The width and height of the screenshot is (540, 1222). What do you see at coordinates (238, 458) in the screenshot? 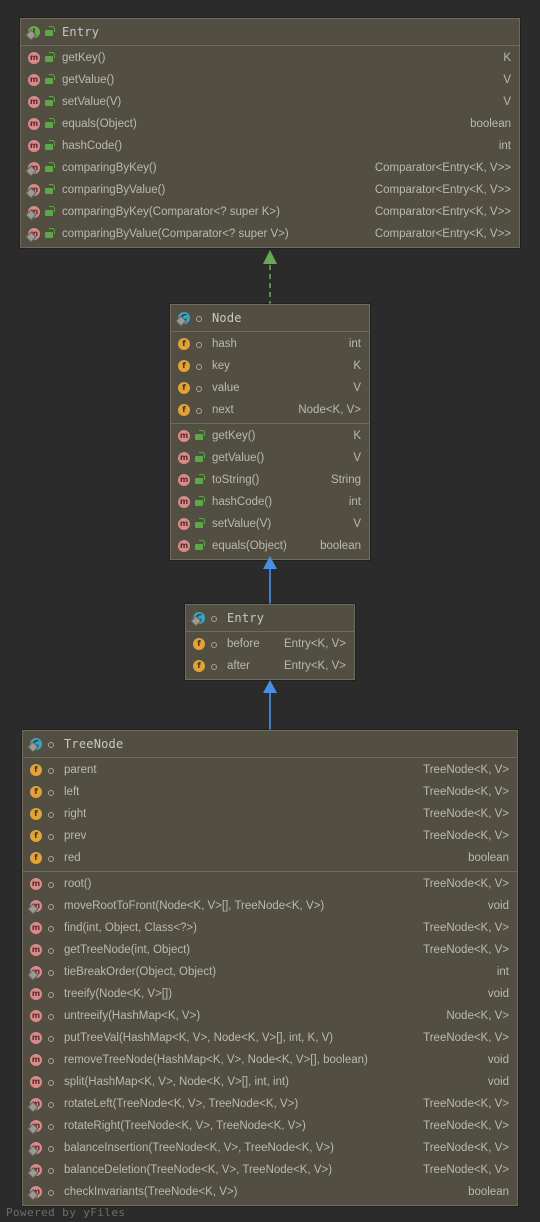
I see `member-name: getValue()` at bounding box center [238, 458].